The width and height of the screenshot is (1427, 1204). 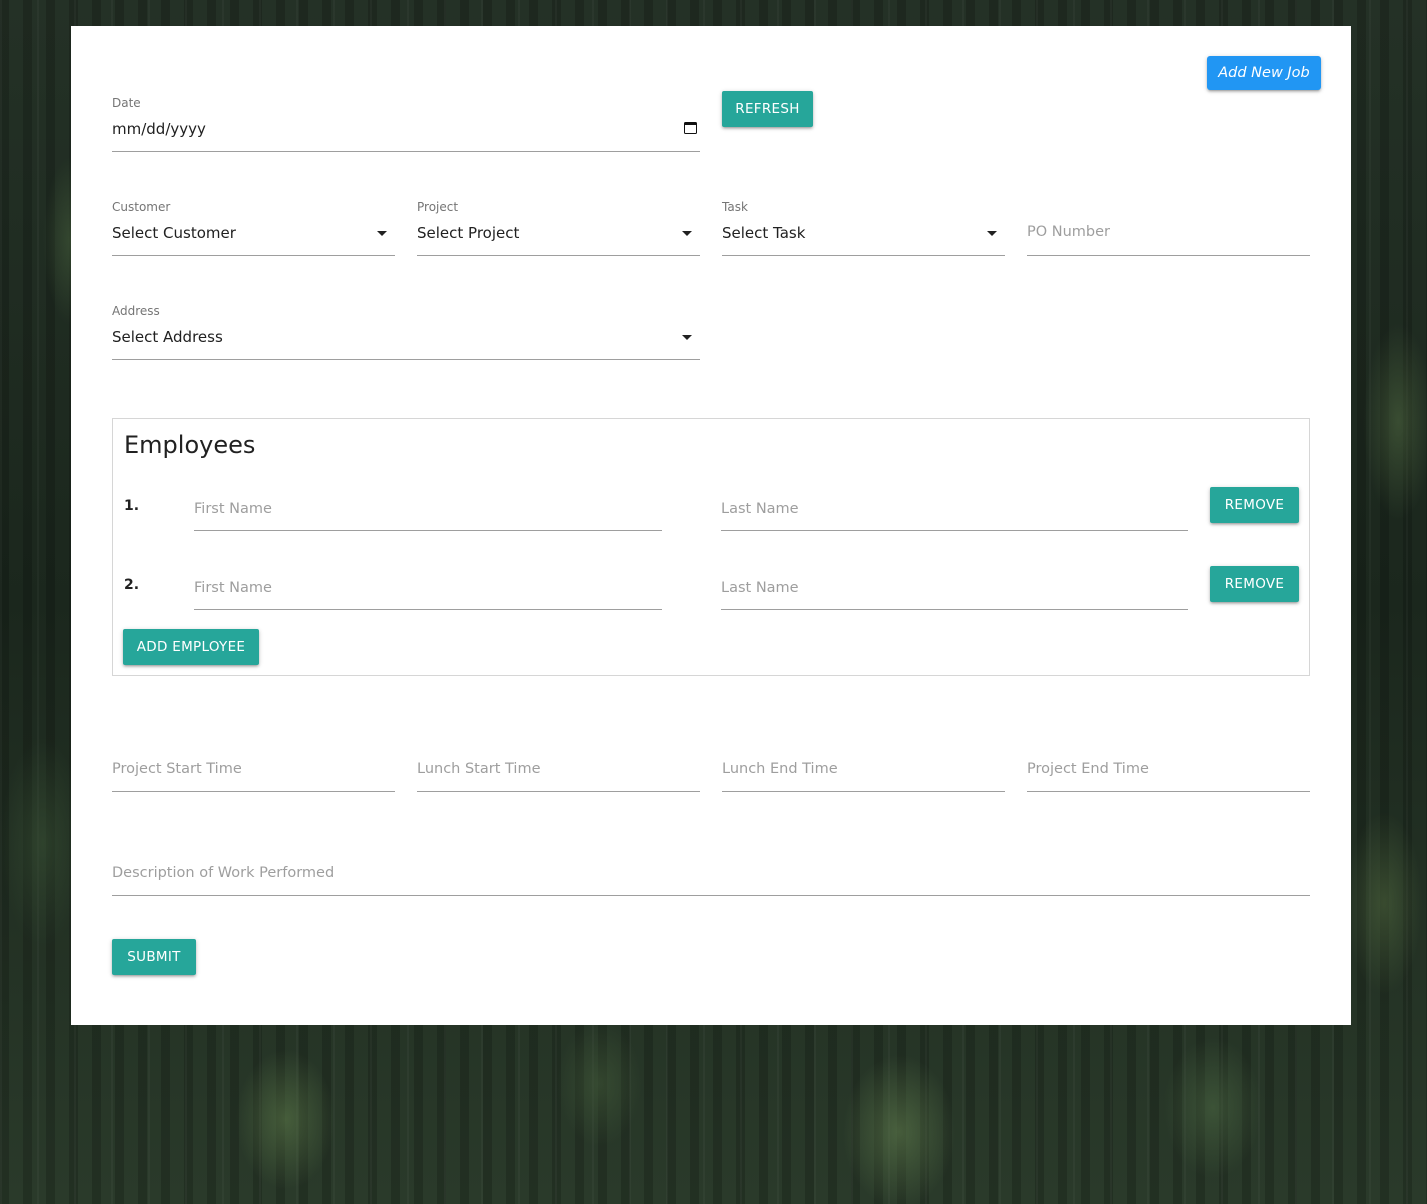 What do you see at coordinates (1069, 232) in the screenshot?
I see `po-number-placeholder: PO Number` at bounding box center [1069, 232].